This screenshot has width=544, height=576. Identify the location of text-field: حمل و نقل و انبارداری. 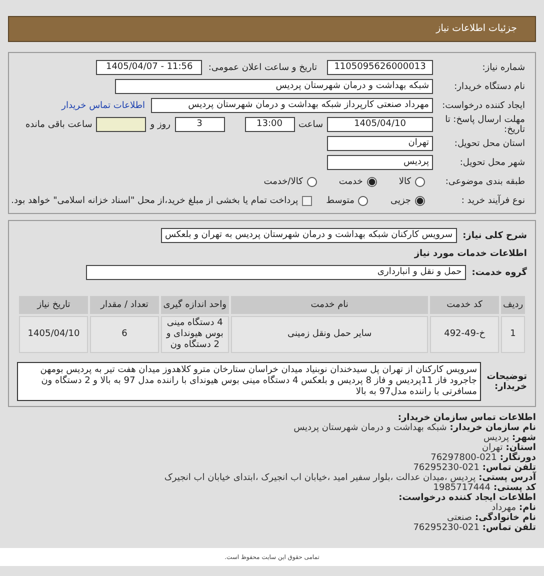
(276, 272).